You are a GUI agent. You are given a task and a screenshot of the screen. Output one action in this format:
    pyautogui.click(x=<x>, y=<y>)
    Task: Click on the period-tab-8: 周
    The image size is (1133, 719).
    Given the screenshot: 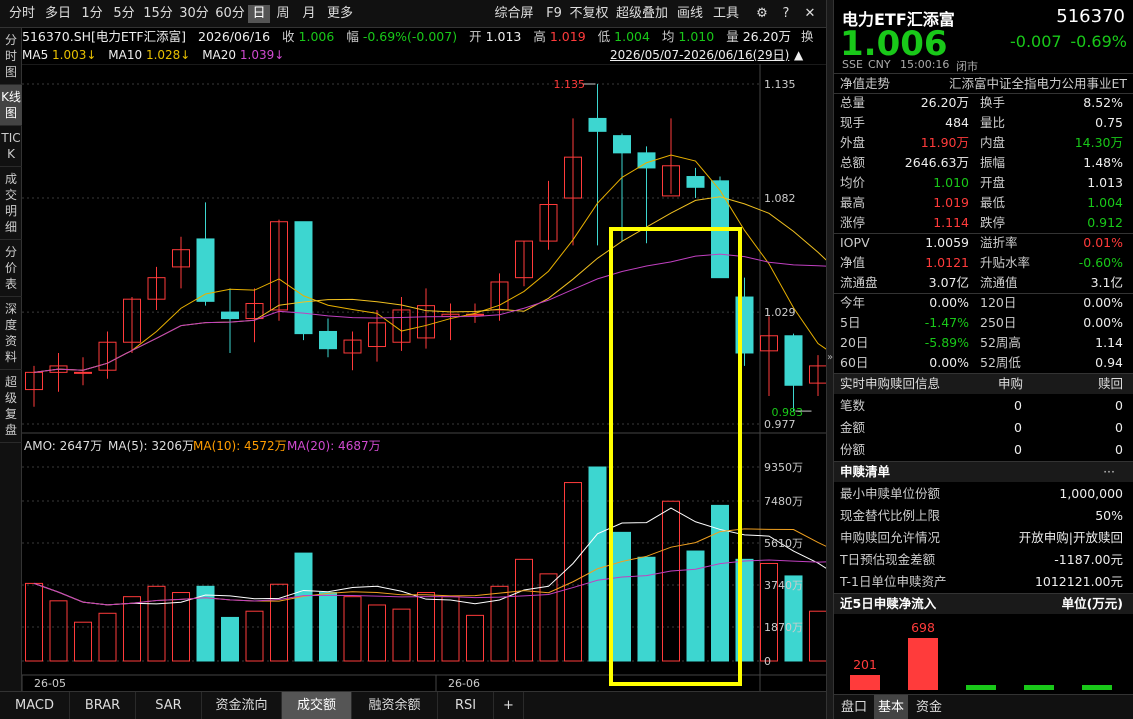 What is the action you would take?
    pyautogui.click(x=283, y=14)
    